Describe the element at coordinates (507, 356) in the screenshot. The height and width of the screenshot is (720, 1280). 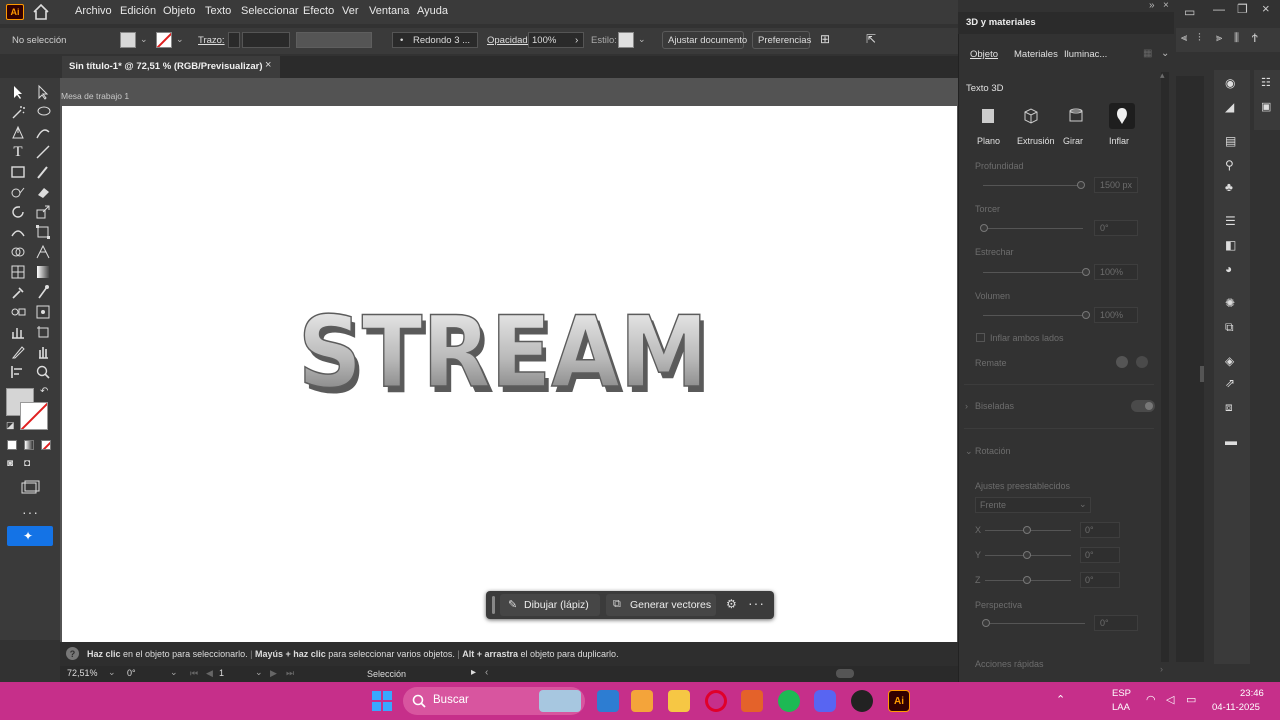
I see `stream-3d-text: STREAM STREAM` at that location.